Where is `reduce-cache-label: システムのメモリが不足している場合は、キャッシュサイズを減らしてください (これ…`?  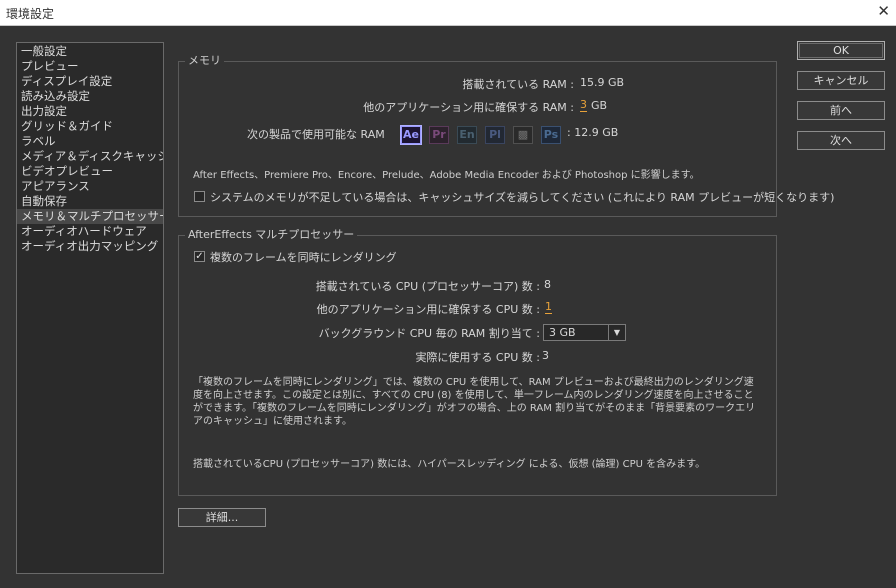 reduce-cache-label: システムのメモリが不足している場合は、キャッシュサイズを減らしてください (これ… is located at coordinates (522, 197).